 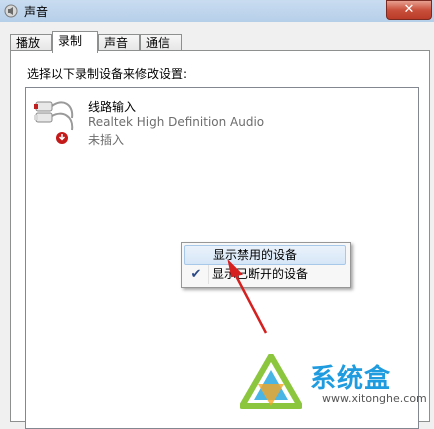 I want to click on title-bar: 声音 ✕, so click(x=217, y=11).